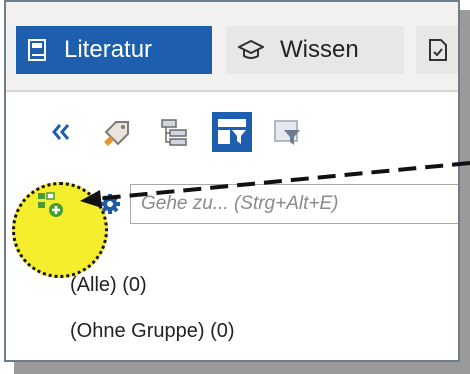 Image resolution: width=470 pixels, height=374 pixels. What do you see at coordinates (275, 184) in the screenshot?
I see `callout-arrow` at bounding box center [275, 184].